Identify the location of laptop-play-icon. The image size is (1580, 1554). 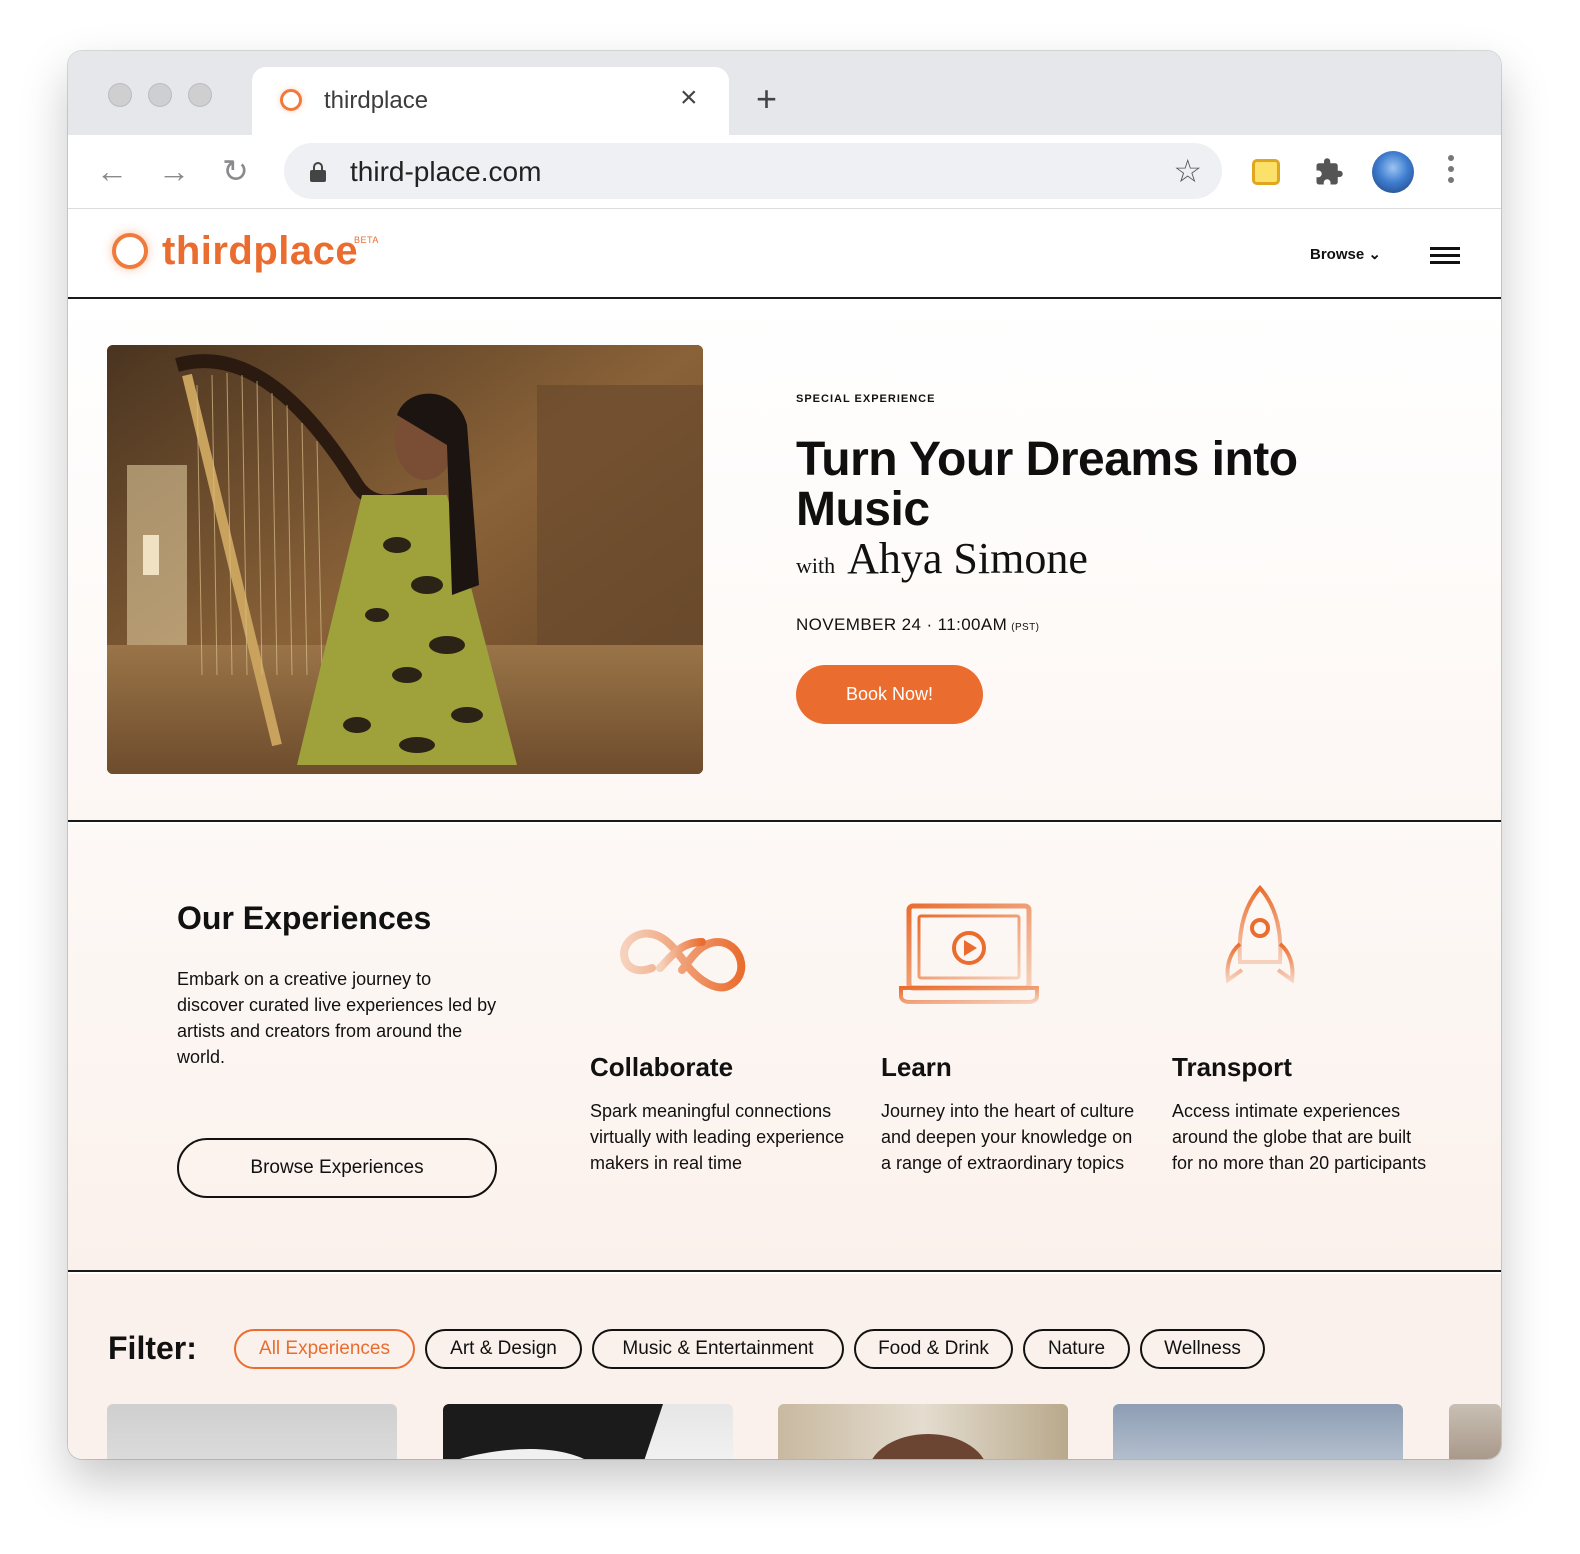
(1011, 955).